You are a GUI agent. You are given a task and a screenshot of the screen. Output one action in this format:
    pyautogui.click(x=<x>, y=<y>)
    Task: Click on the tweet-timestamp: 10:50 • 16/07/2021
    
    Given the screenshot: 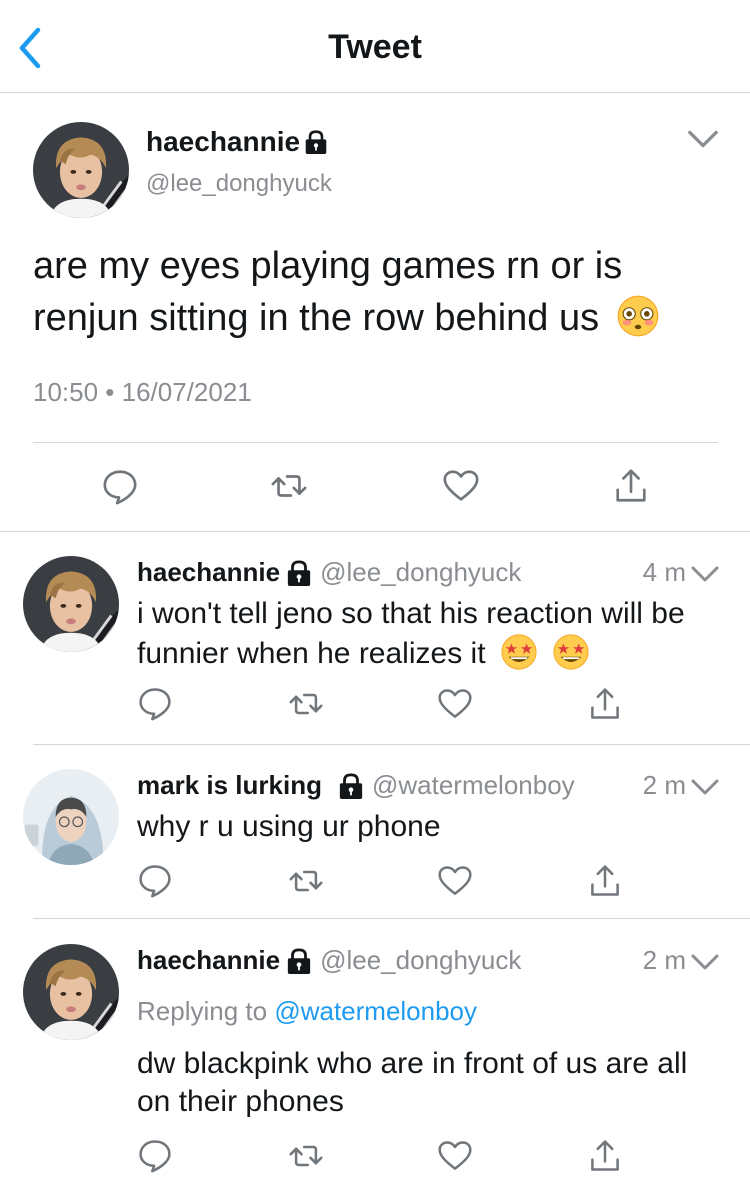 What is the action you would take?
    pyautogui.click(x=142, y=392)
    